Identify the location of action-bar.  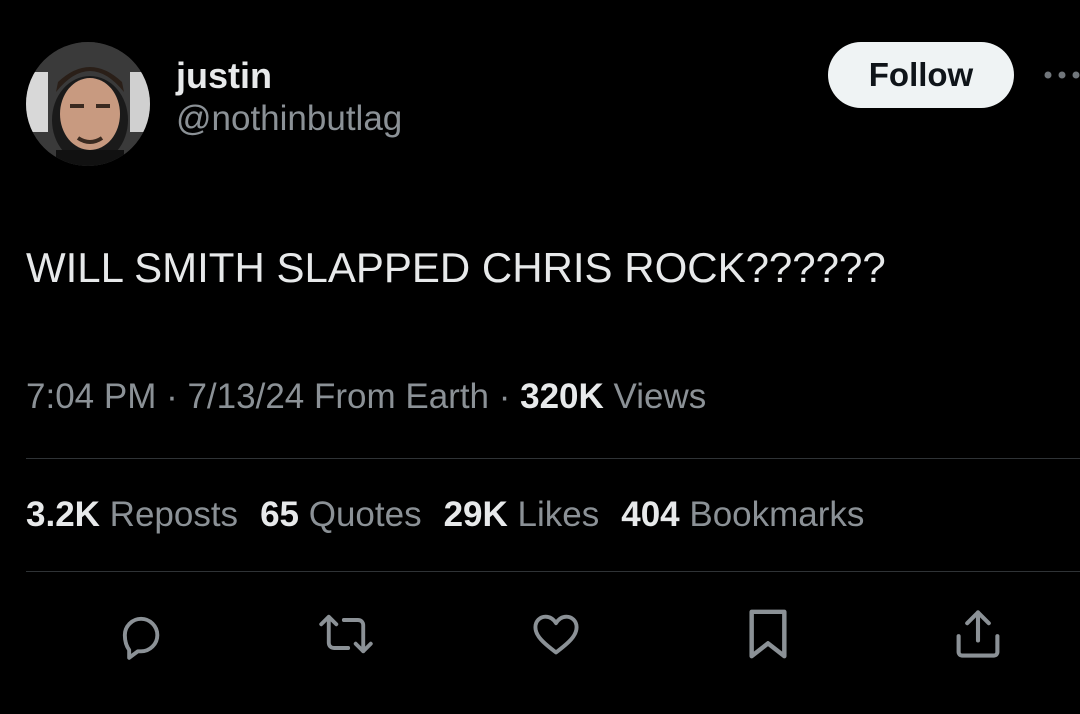
(540, 636).